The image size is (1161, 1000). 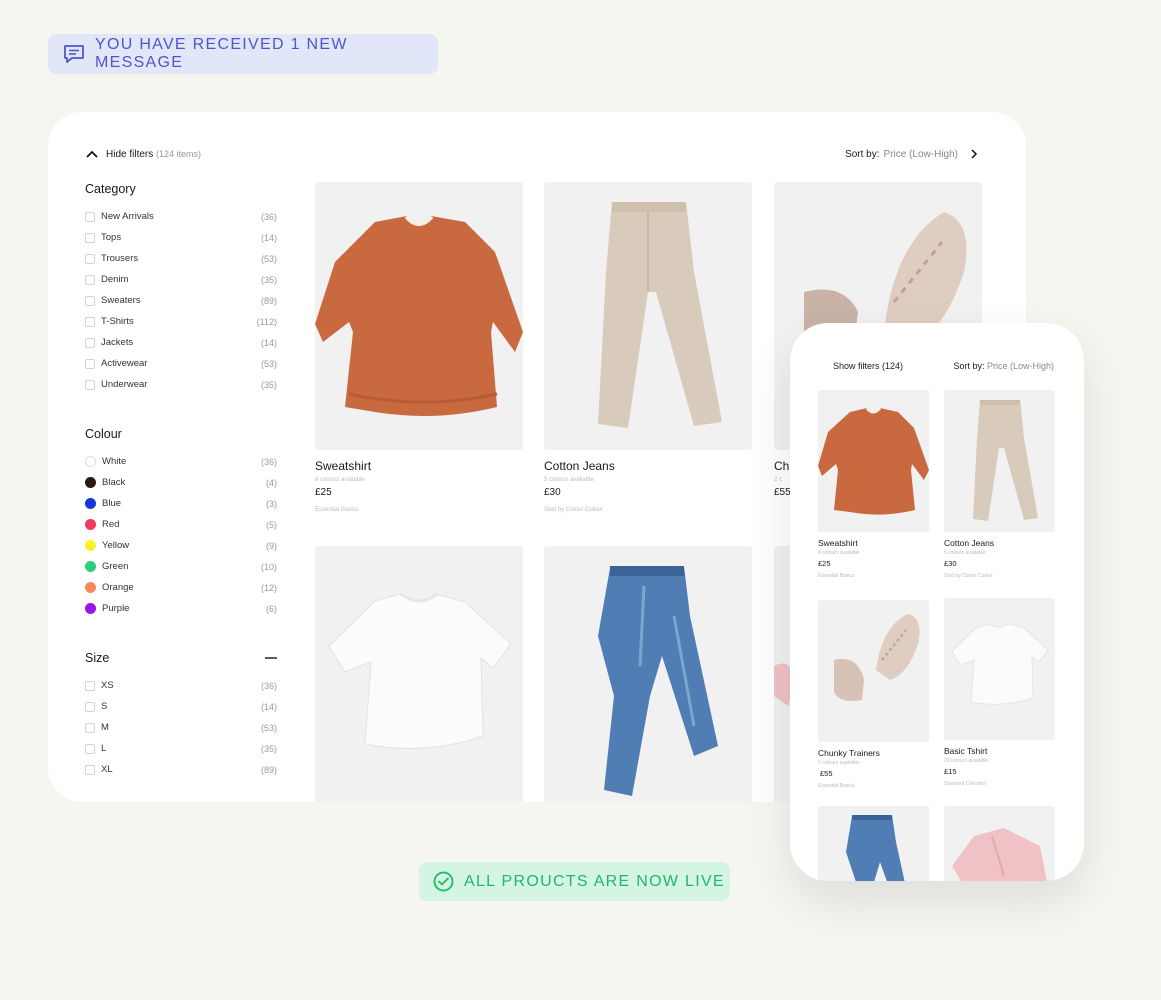 What do you see at coordinates (181, 279) in the screenshot?
I see `filter-option-denim: Denim (35)` at bounding box center [181, 279].